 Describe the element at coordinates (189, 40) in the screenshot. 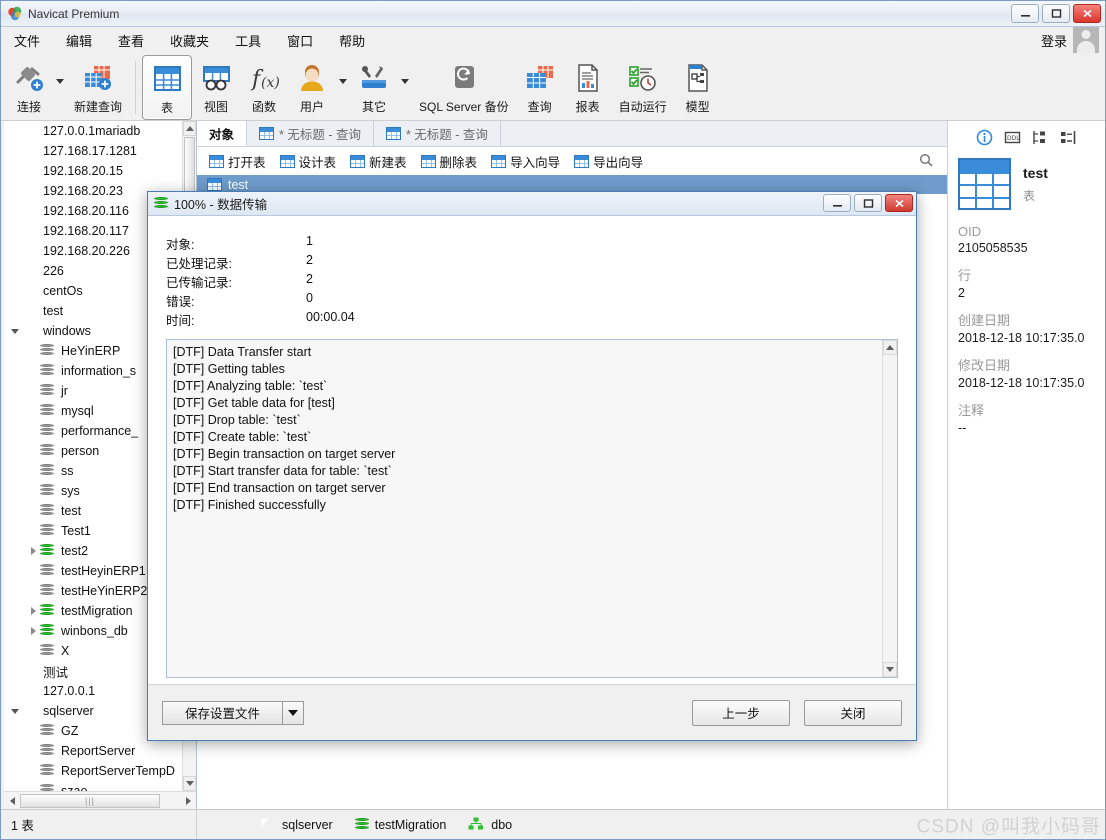

I see `menu-favorites: 收藏夹` at that location.